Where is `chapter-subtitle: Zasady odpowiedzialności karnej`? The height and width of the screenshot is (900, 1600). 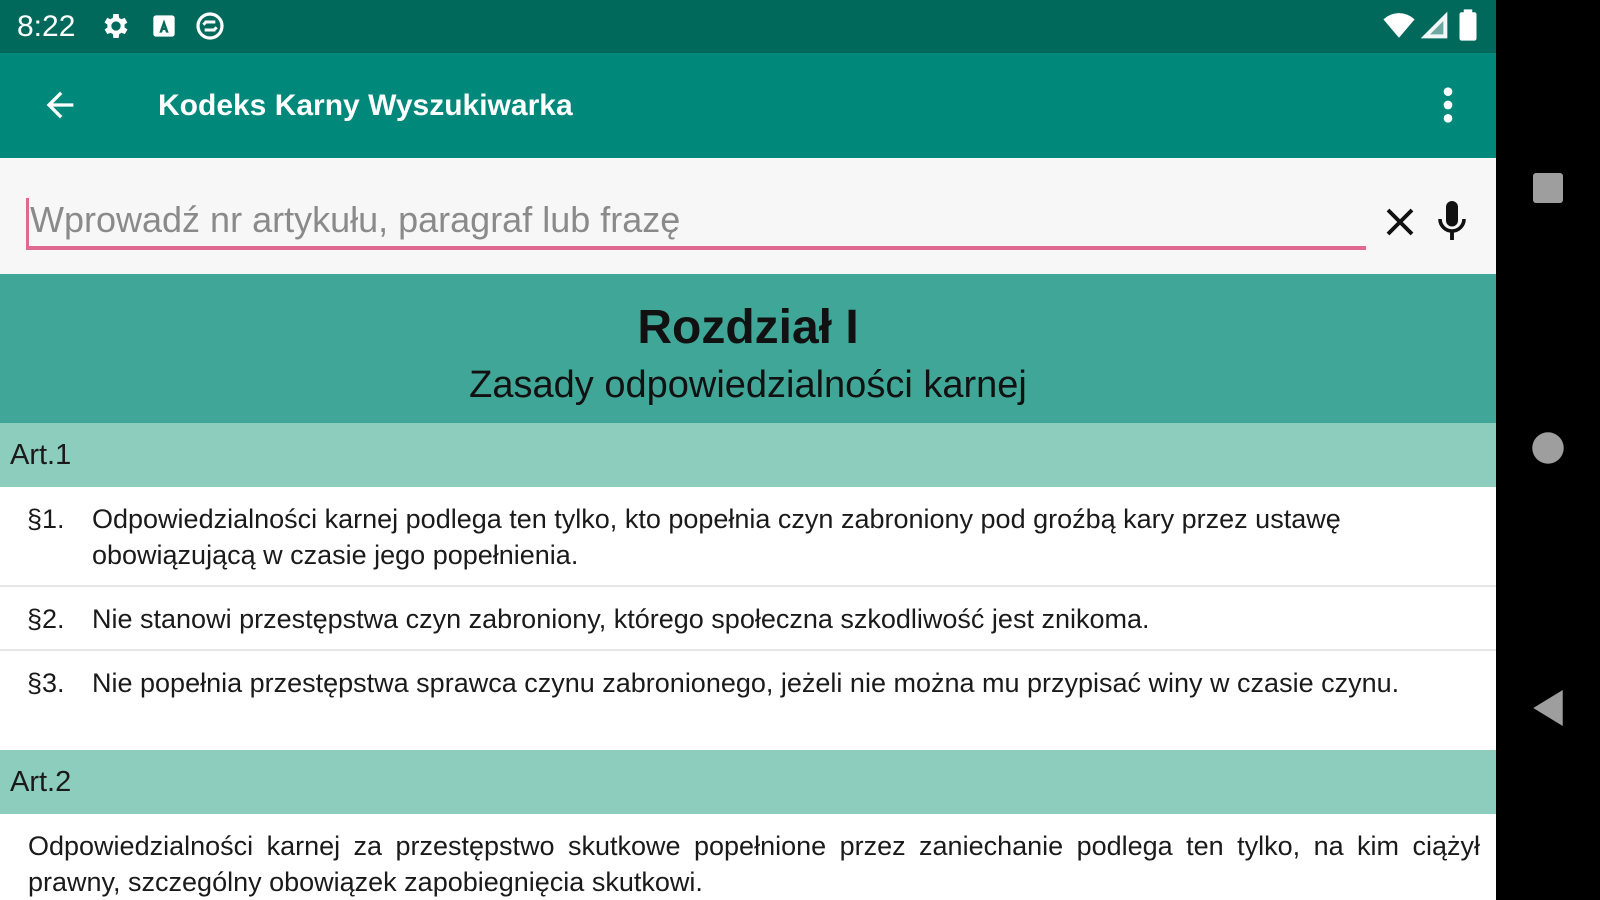
chapter-subtitle: Zasady odpowiedzialności karnej is located at coordinates (748, 385).